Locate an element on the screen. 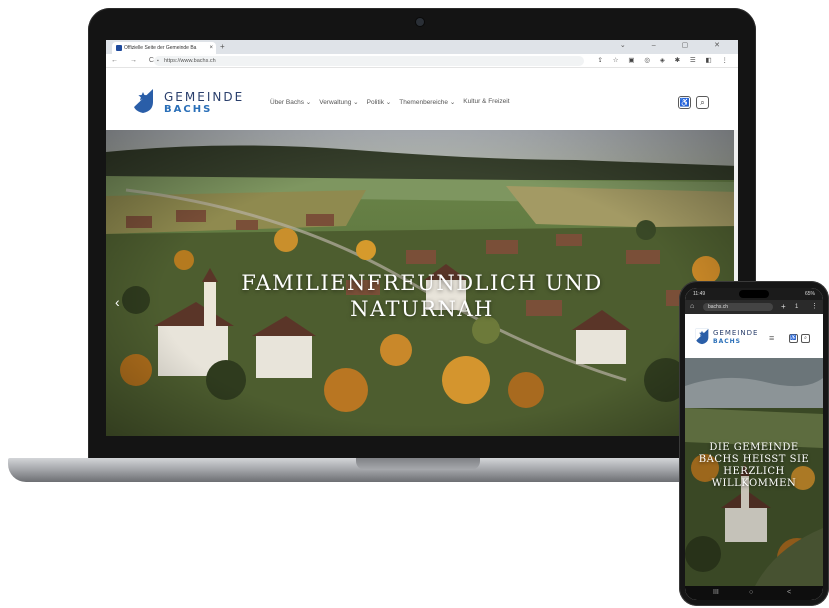 The image size is (829, 608). webcam is located at coordinates (420, 22).